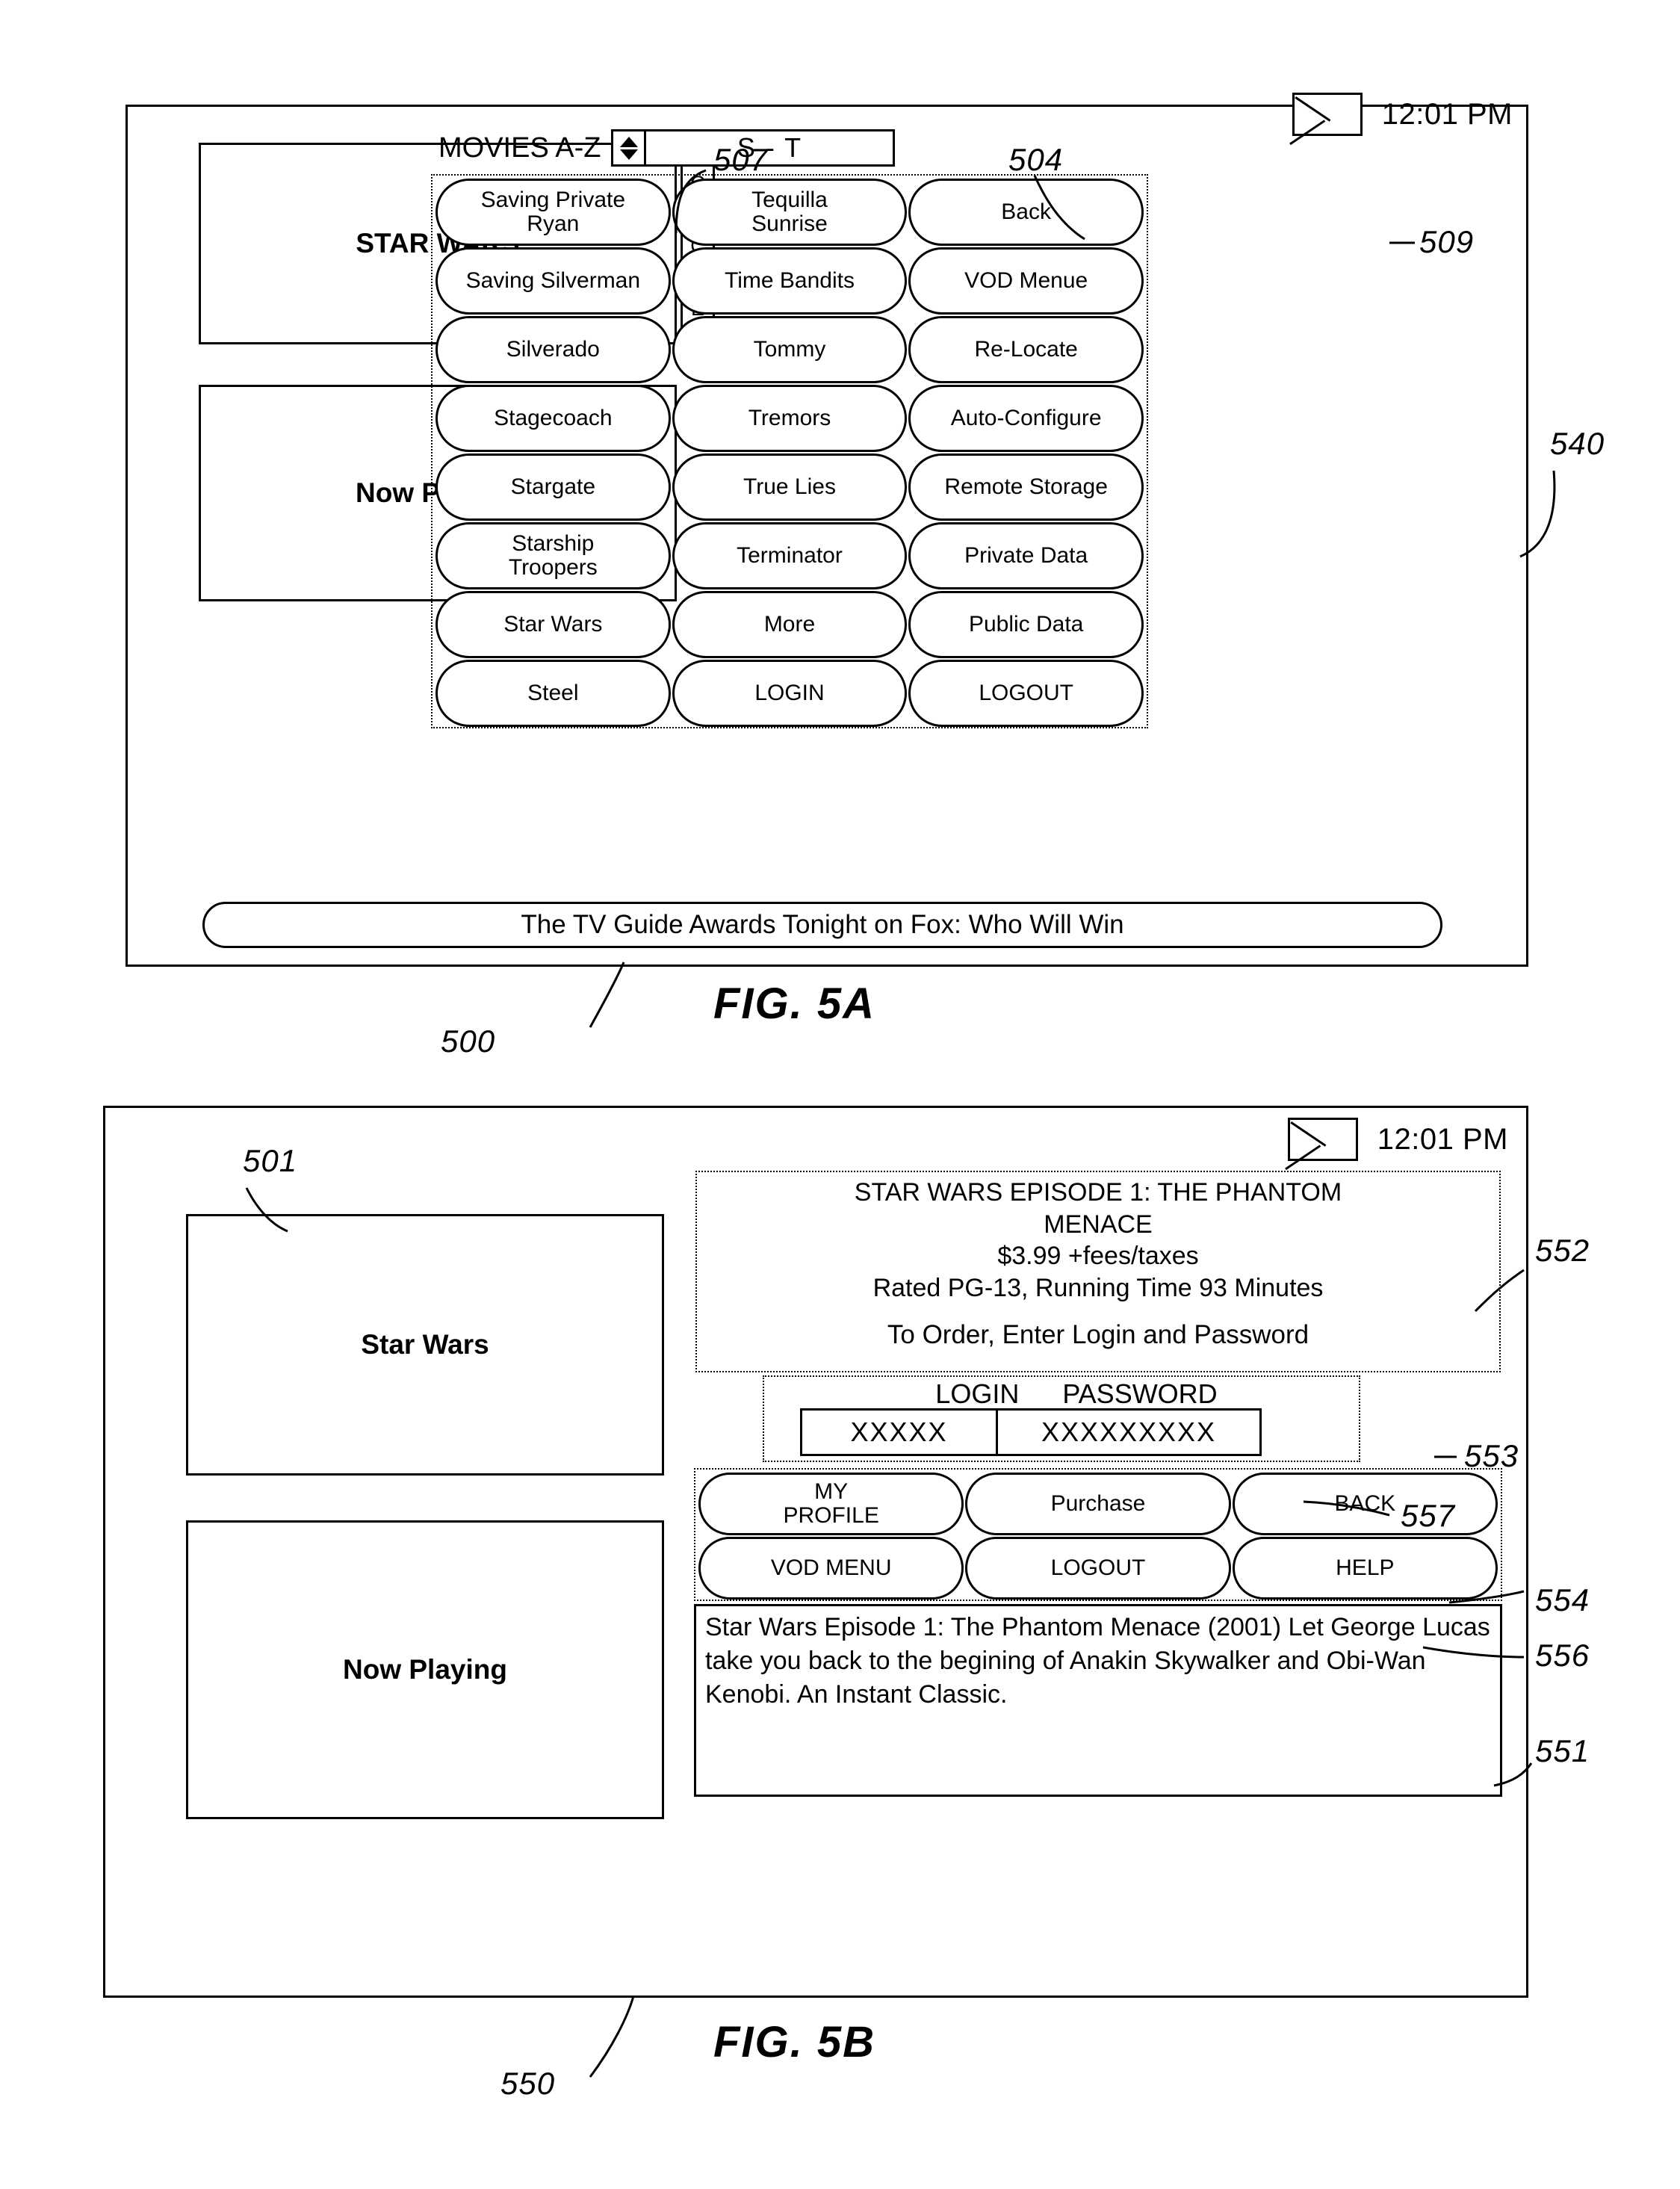 The height and width of the screenshot is (2189, 1680). I want to click on grid-button: True Lies, so click(790, 487).